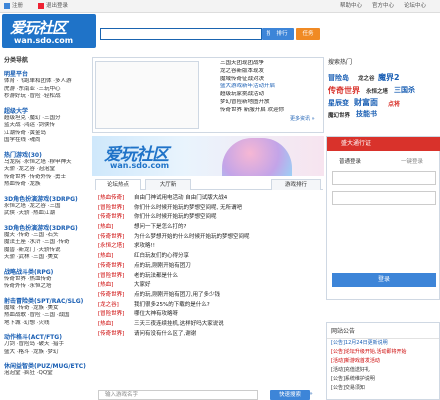 The height and width of the screenshot is (400, 440). I want to click on featured-more-link: 更多资讯 », so click(302, 118).